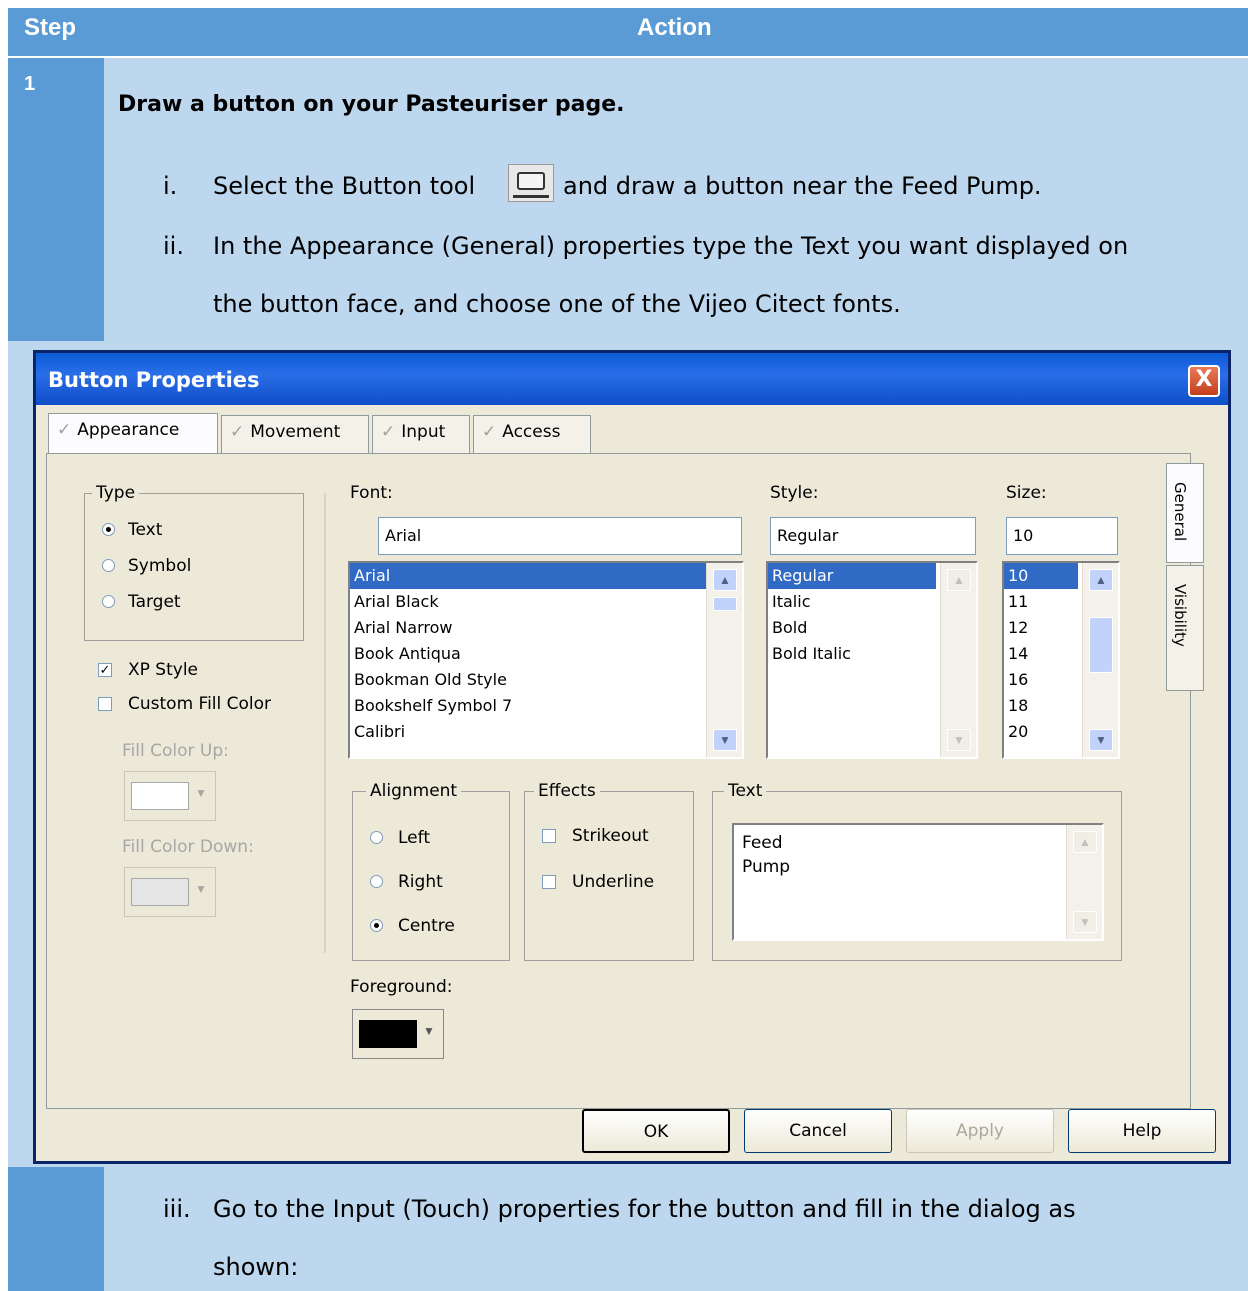  I want to click on fill-color-up-picker: ▼, so click(170, 796).